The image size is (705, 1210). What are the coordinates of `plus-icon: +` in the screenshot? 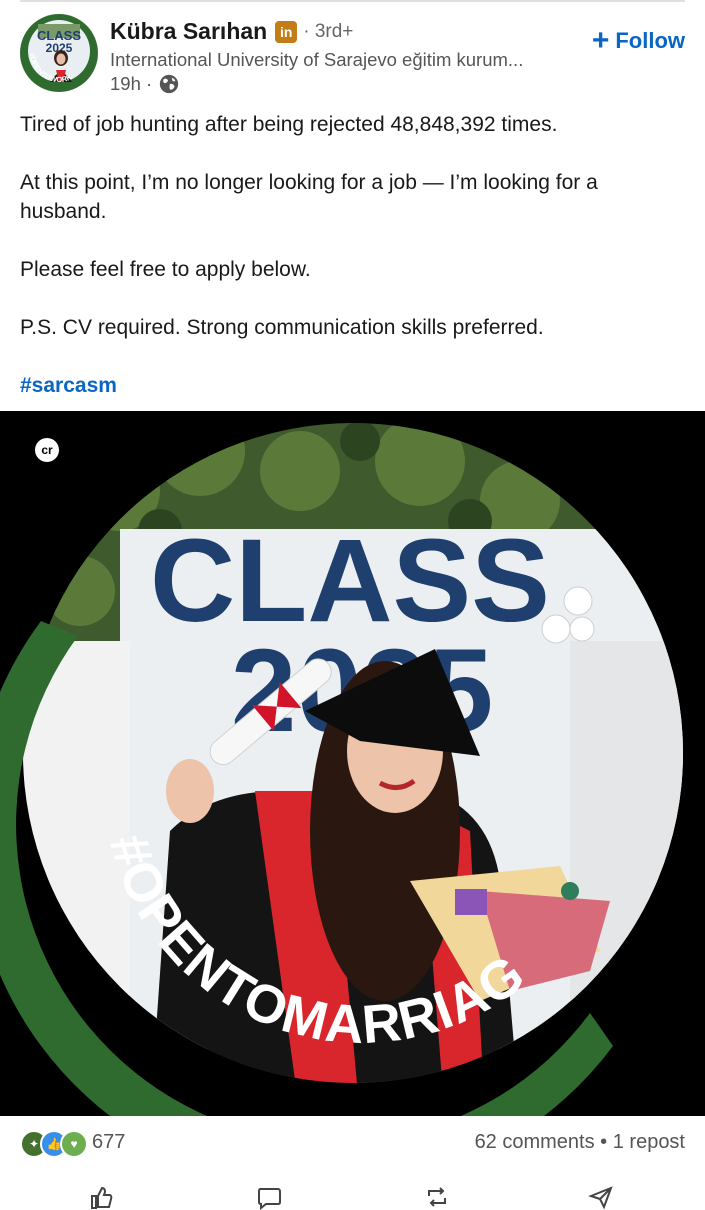 It's located at (600, 40).